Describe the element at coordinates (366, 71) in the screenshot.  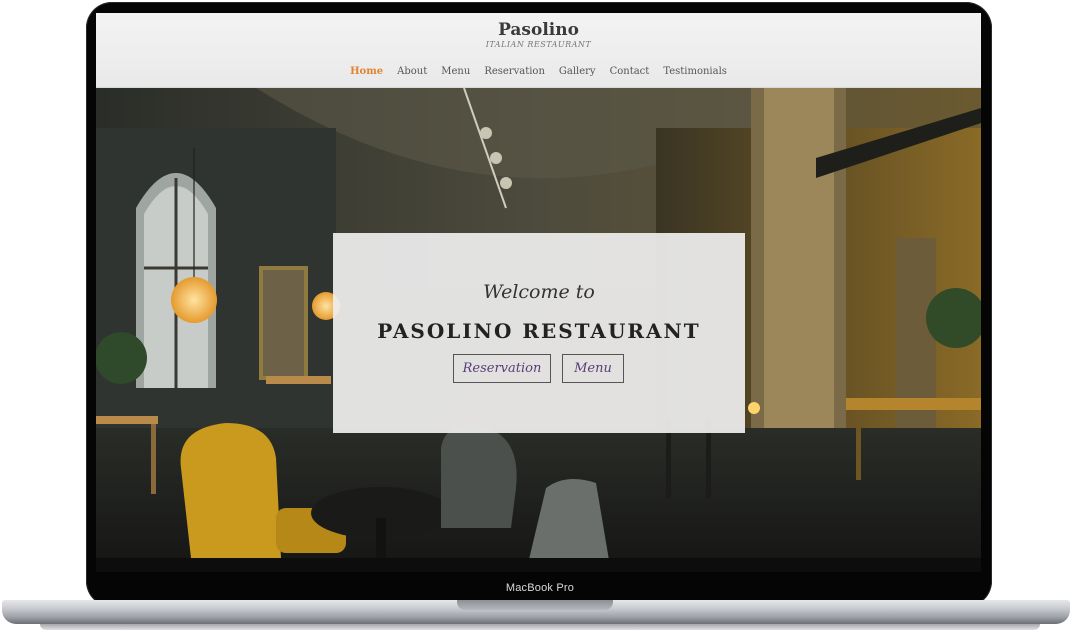
I see `nav-home: Home` at that location.